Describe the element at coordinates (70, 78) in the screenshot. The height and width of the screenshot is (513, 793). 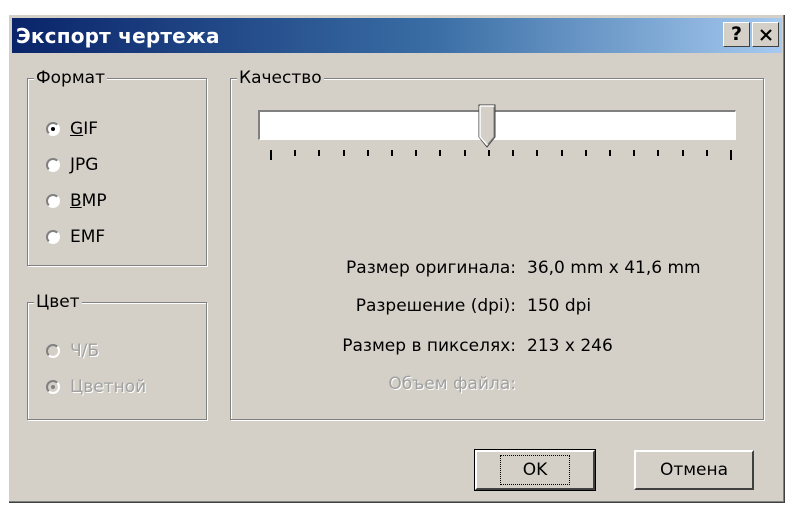
I see `format-legend: Формат` at that location.